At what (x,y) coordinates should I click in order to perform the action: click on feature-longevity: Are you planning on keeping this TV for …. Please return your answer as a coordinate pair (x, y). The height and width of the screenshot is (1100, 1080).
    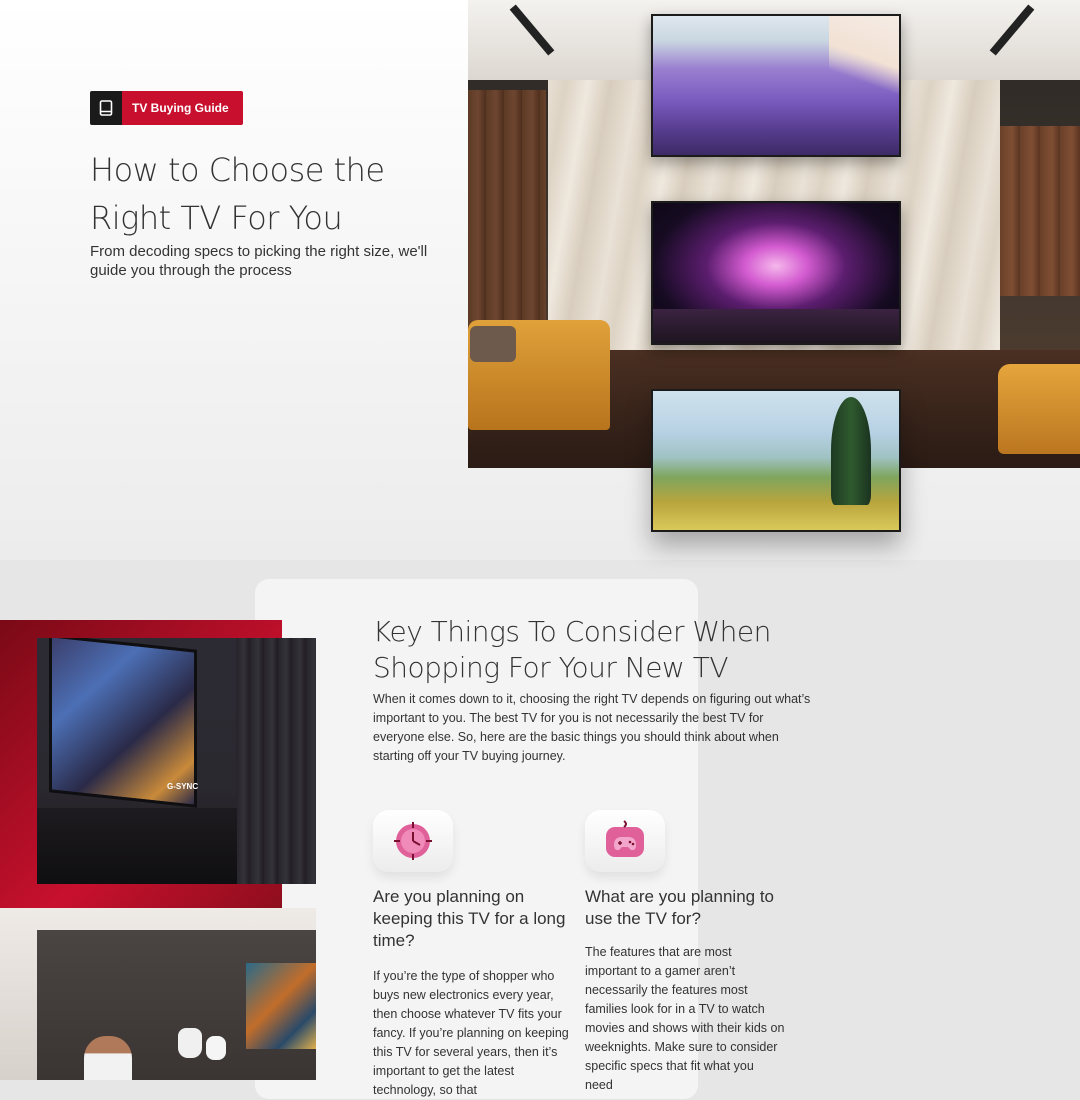
    Looking at the image, I should click on (473, 955).